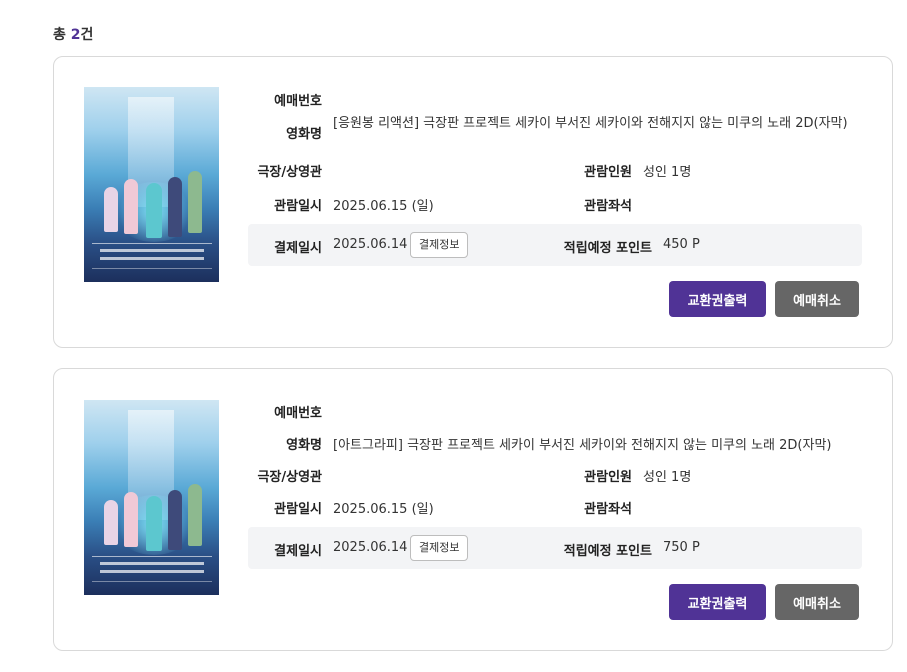 The width and height of the screenshot is (907, 672). What do you see at coordinates (681, 547) in the screenshot?
I see `points-value: 750 P` at bounding box center [681, 547].